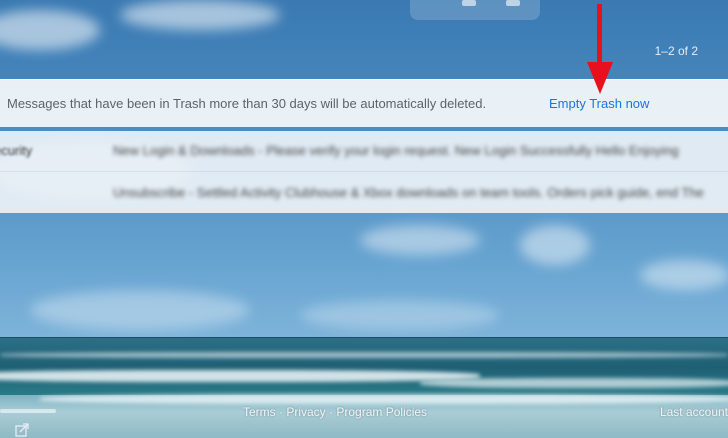 The height and width of the screenshot is (438, 728). What do you see at coordinates (475, 10) in the screenshot?
I see `toolbar-remnant` at bounding box center [475, 10].